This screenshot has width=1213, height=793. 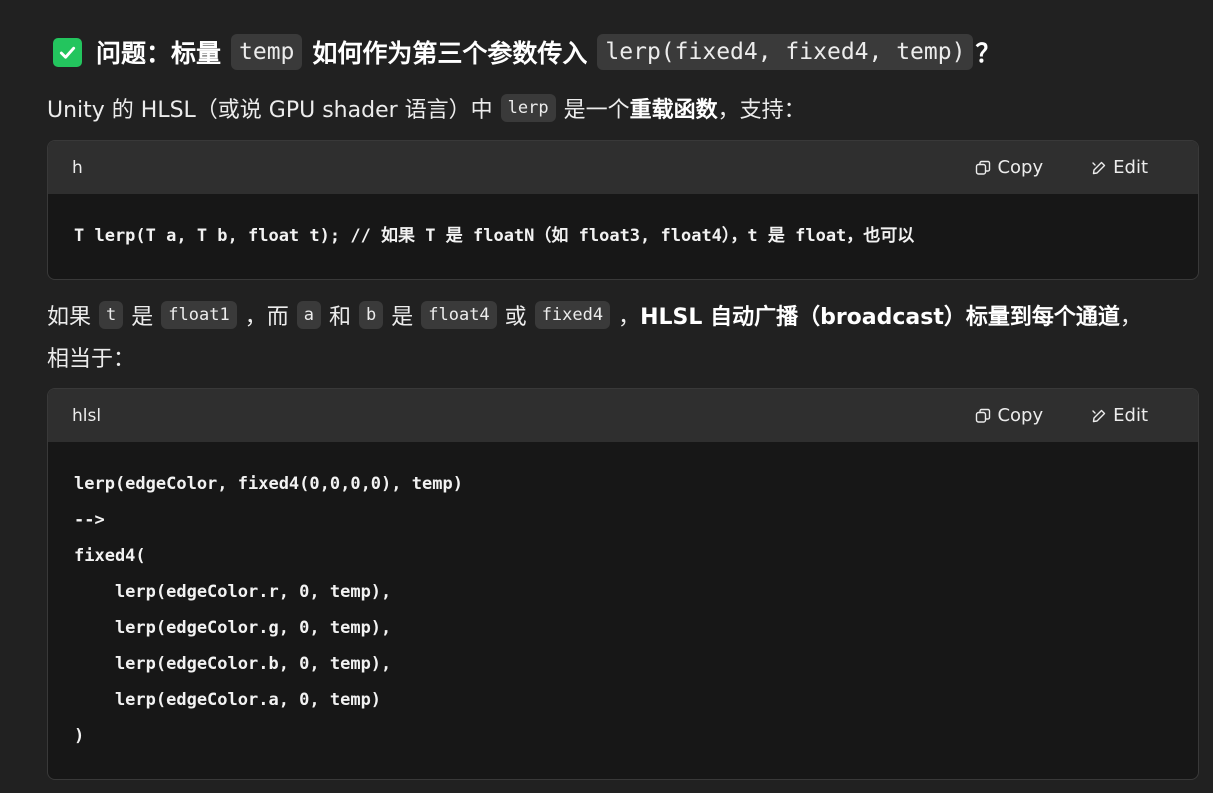 What do you see at coordinates (673, 110) in the screenshot?
I see `para1-bold: 重载函数` at bounding box center [673, 110].